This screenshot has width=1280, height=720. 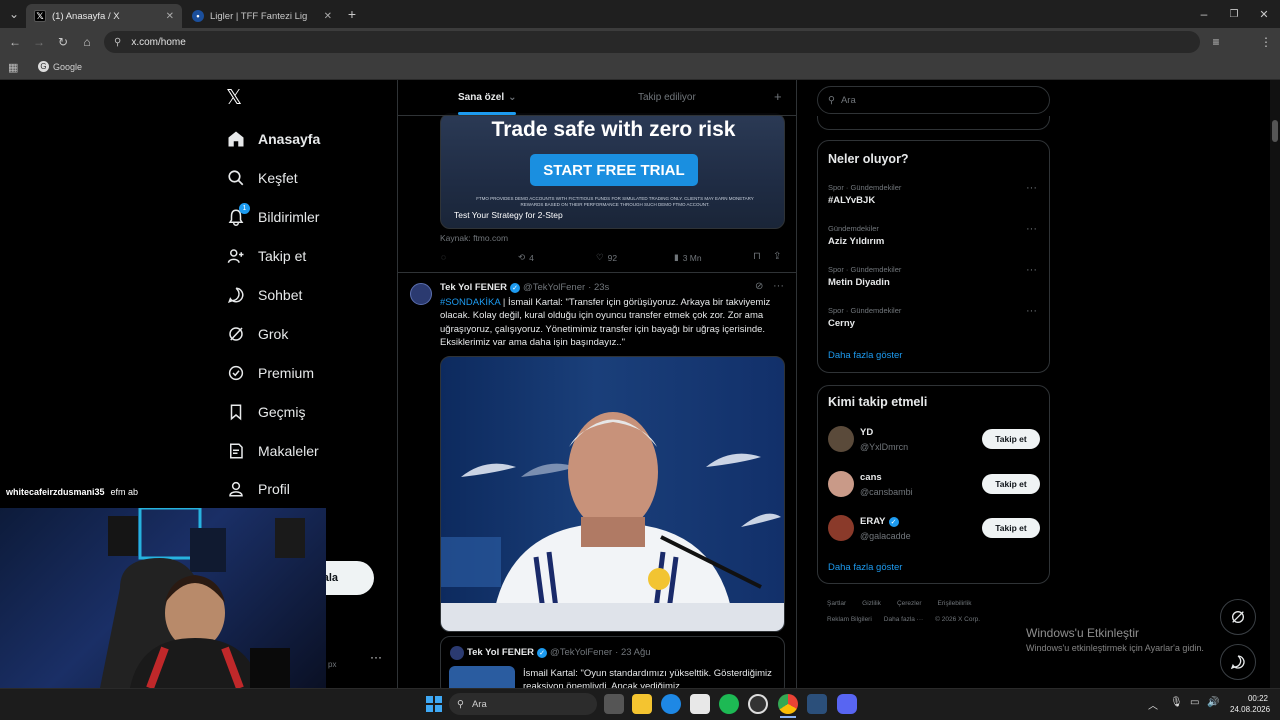 I want to click on address-bar: ⚲ x.com/home, so click(x=652, y=42).